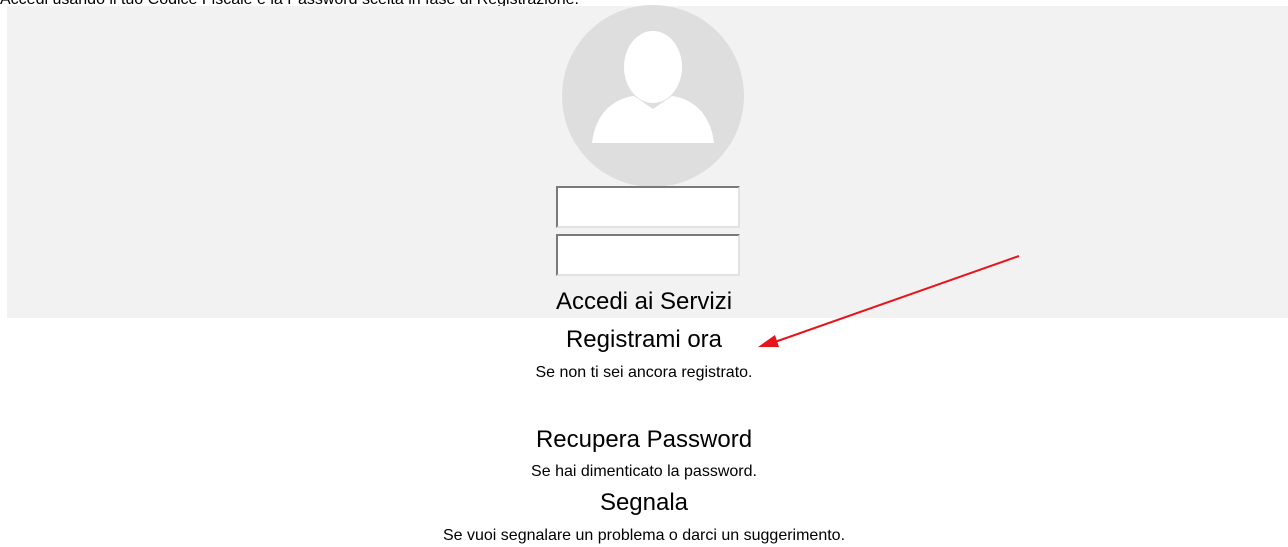  What do you see at coordinates (644, 503) in the screenshot?
I see `segnala-link: Segnala` at bounding box center [644, 503].